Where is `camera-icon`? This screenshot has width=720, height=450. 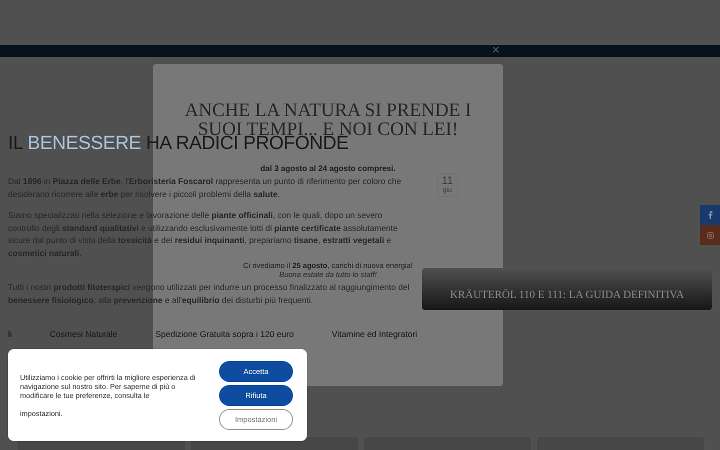
camera-icon is located at coordinates (710, 235).